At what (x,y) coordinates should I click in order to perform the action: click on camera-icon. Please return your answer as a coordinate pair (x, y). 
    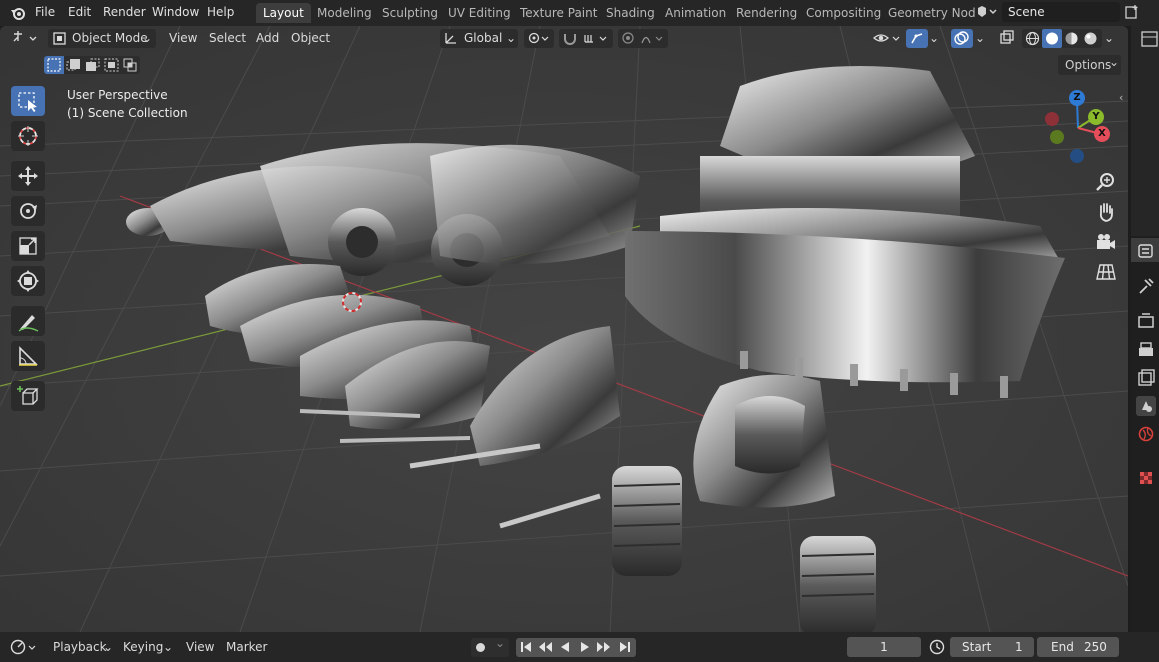
    Looking at the image, I should click on (1106, 241).